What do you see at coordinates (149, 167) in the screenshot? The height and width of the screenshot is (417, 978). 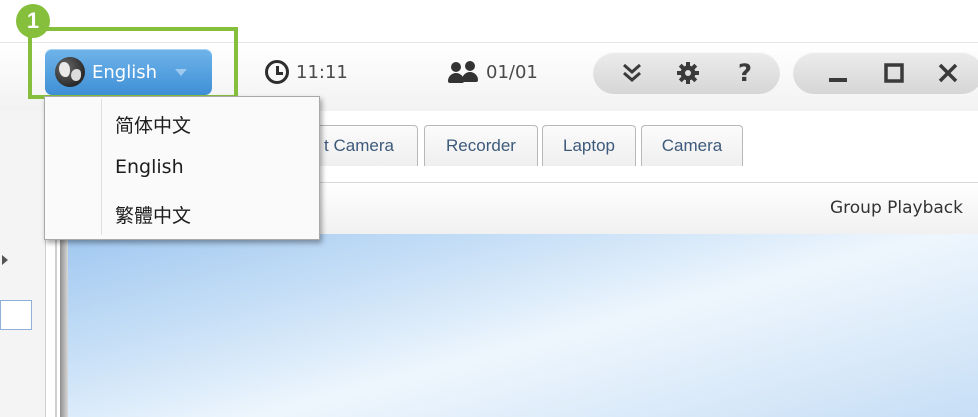 I see `menu-item-english: English` at bounding box center [149, 167].